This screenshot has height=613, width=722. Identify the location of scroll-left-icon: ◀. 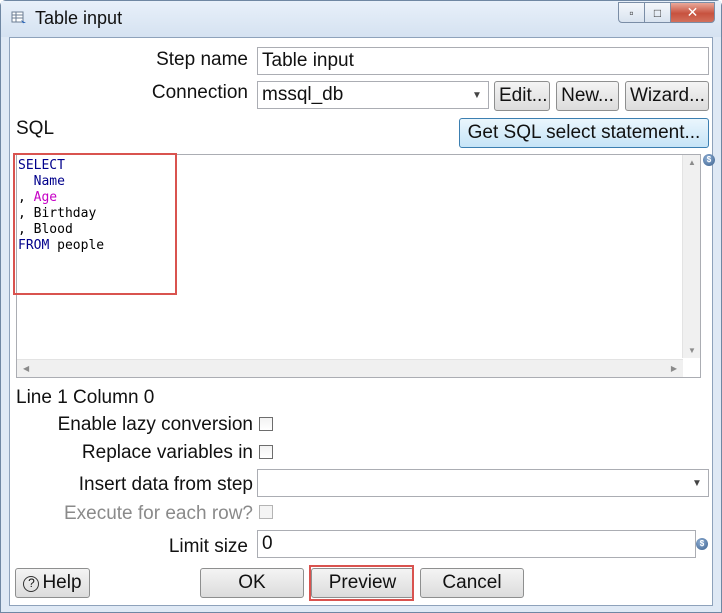
(26, 368).